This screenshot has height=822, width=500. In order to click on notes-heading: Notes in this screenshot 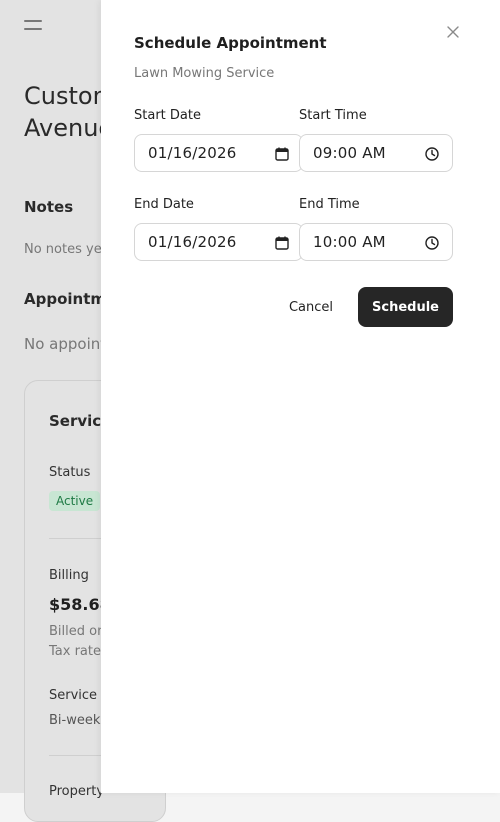, I will do `click(49, 207)`.